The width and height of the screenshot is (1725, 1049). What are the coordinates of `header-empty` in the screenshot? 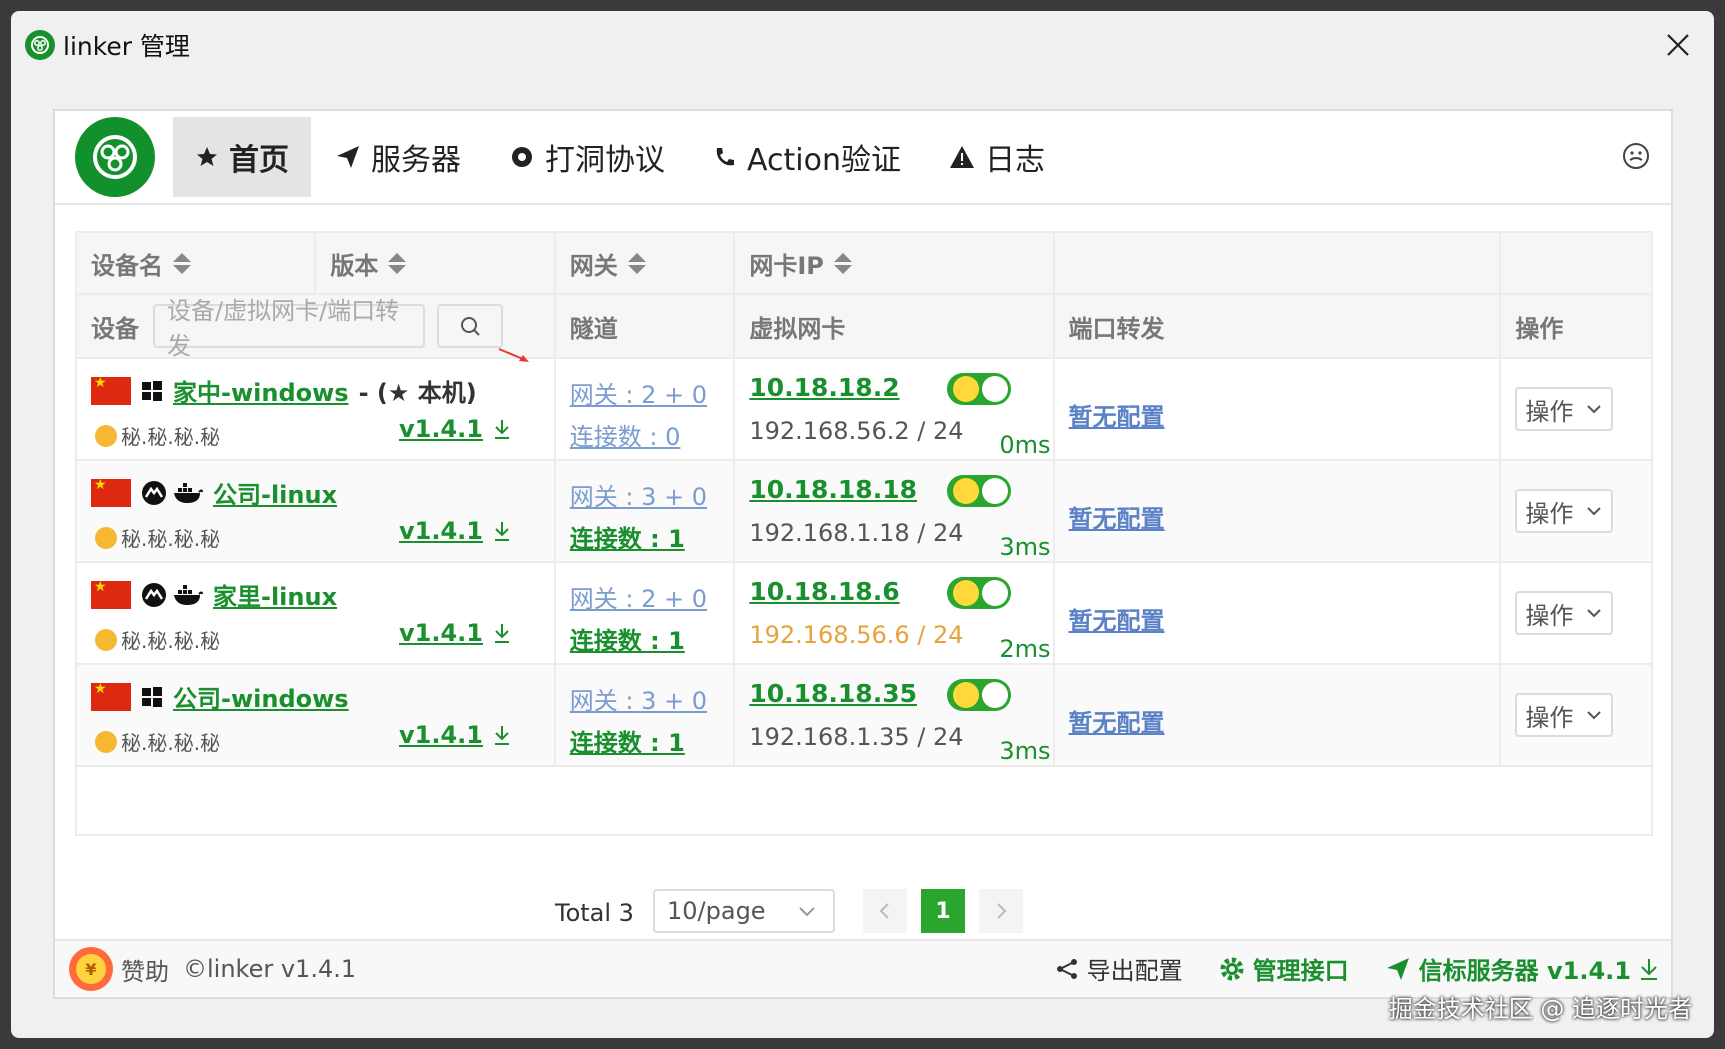 It's located at (1278, 263).